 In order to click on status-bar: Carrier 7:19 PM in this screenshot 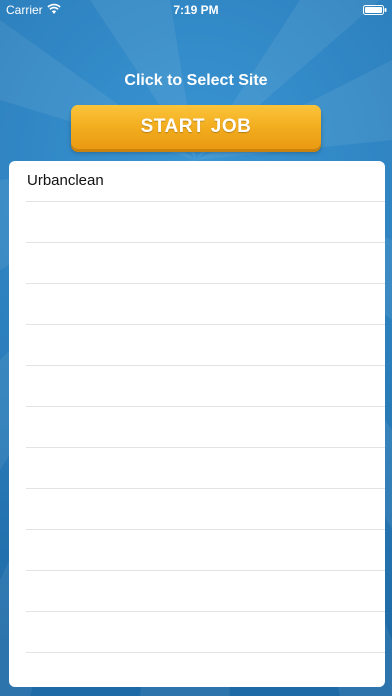, I will do `click(196, 10)`.